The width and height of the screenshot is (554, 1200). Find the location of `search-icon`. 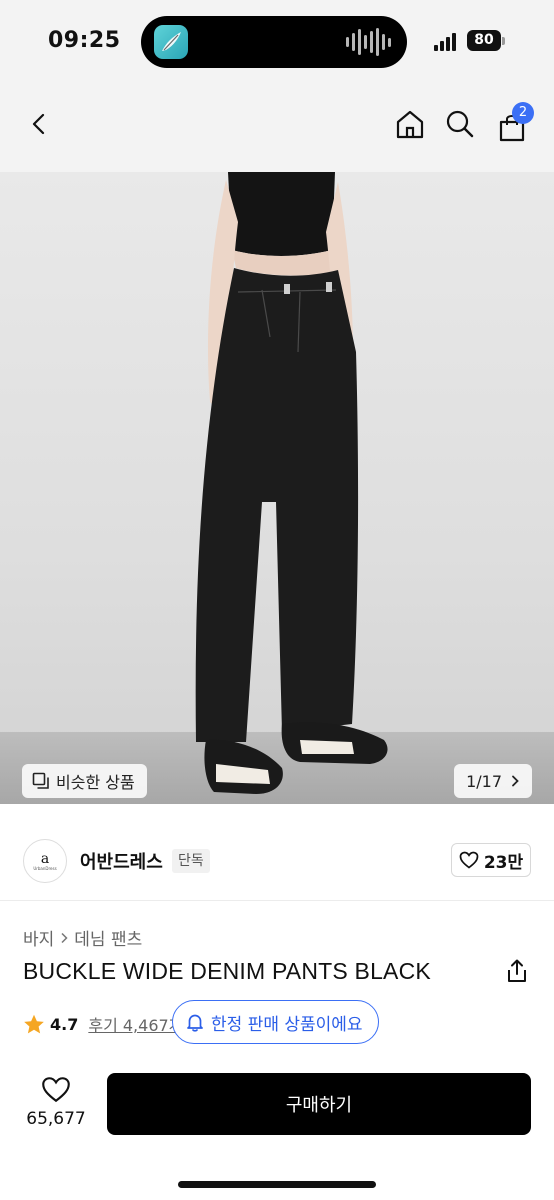

search-icon is located at coordinates (460, 124).